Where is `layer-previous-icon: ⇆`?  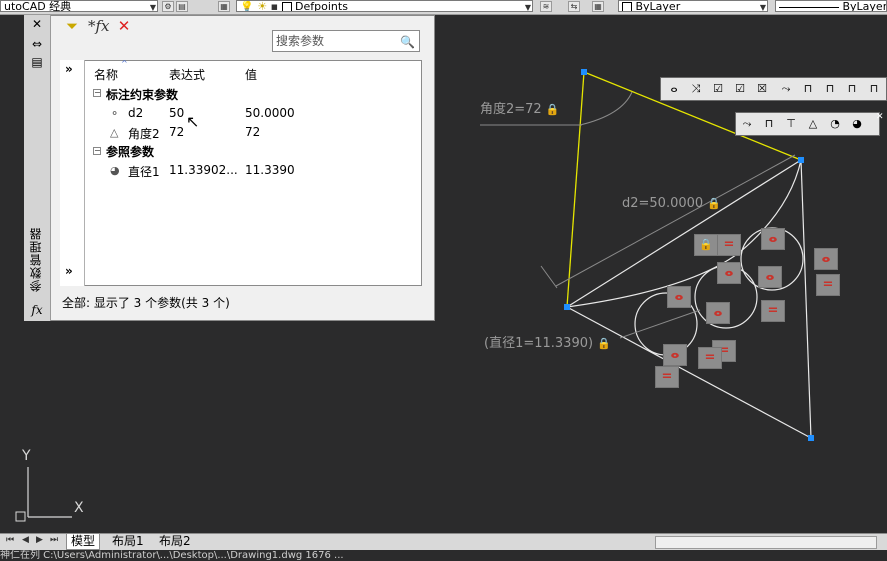 layer-previous-icon: ⇆ is located at coordinates (574, 6).